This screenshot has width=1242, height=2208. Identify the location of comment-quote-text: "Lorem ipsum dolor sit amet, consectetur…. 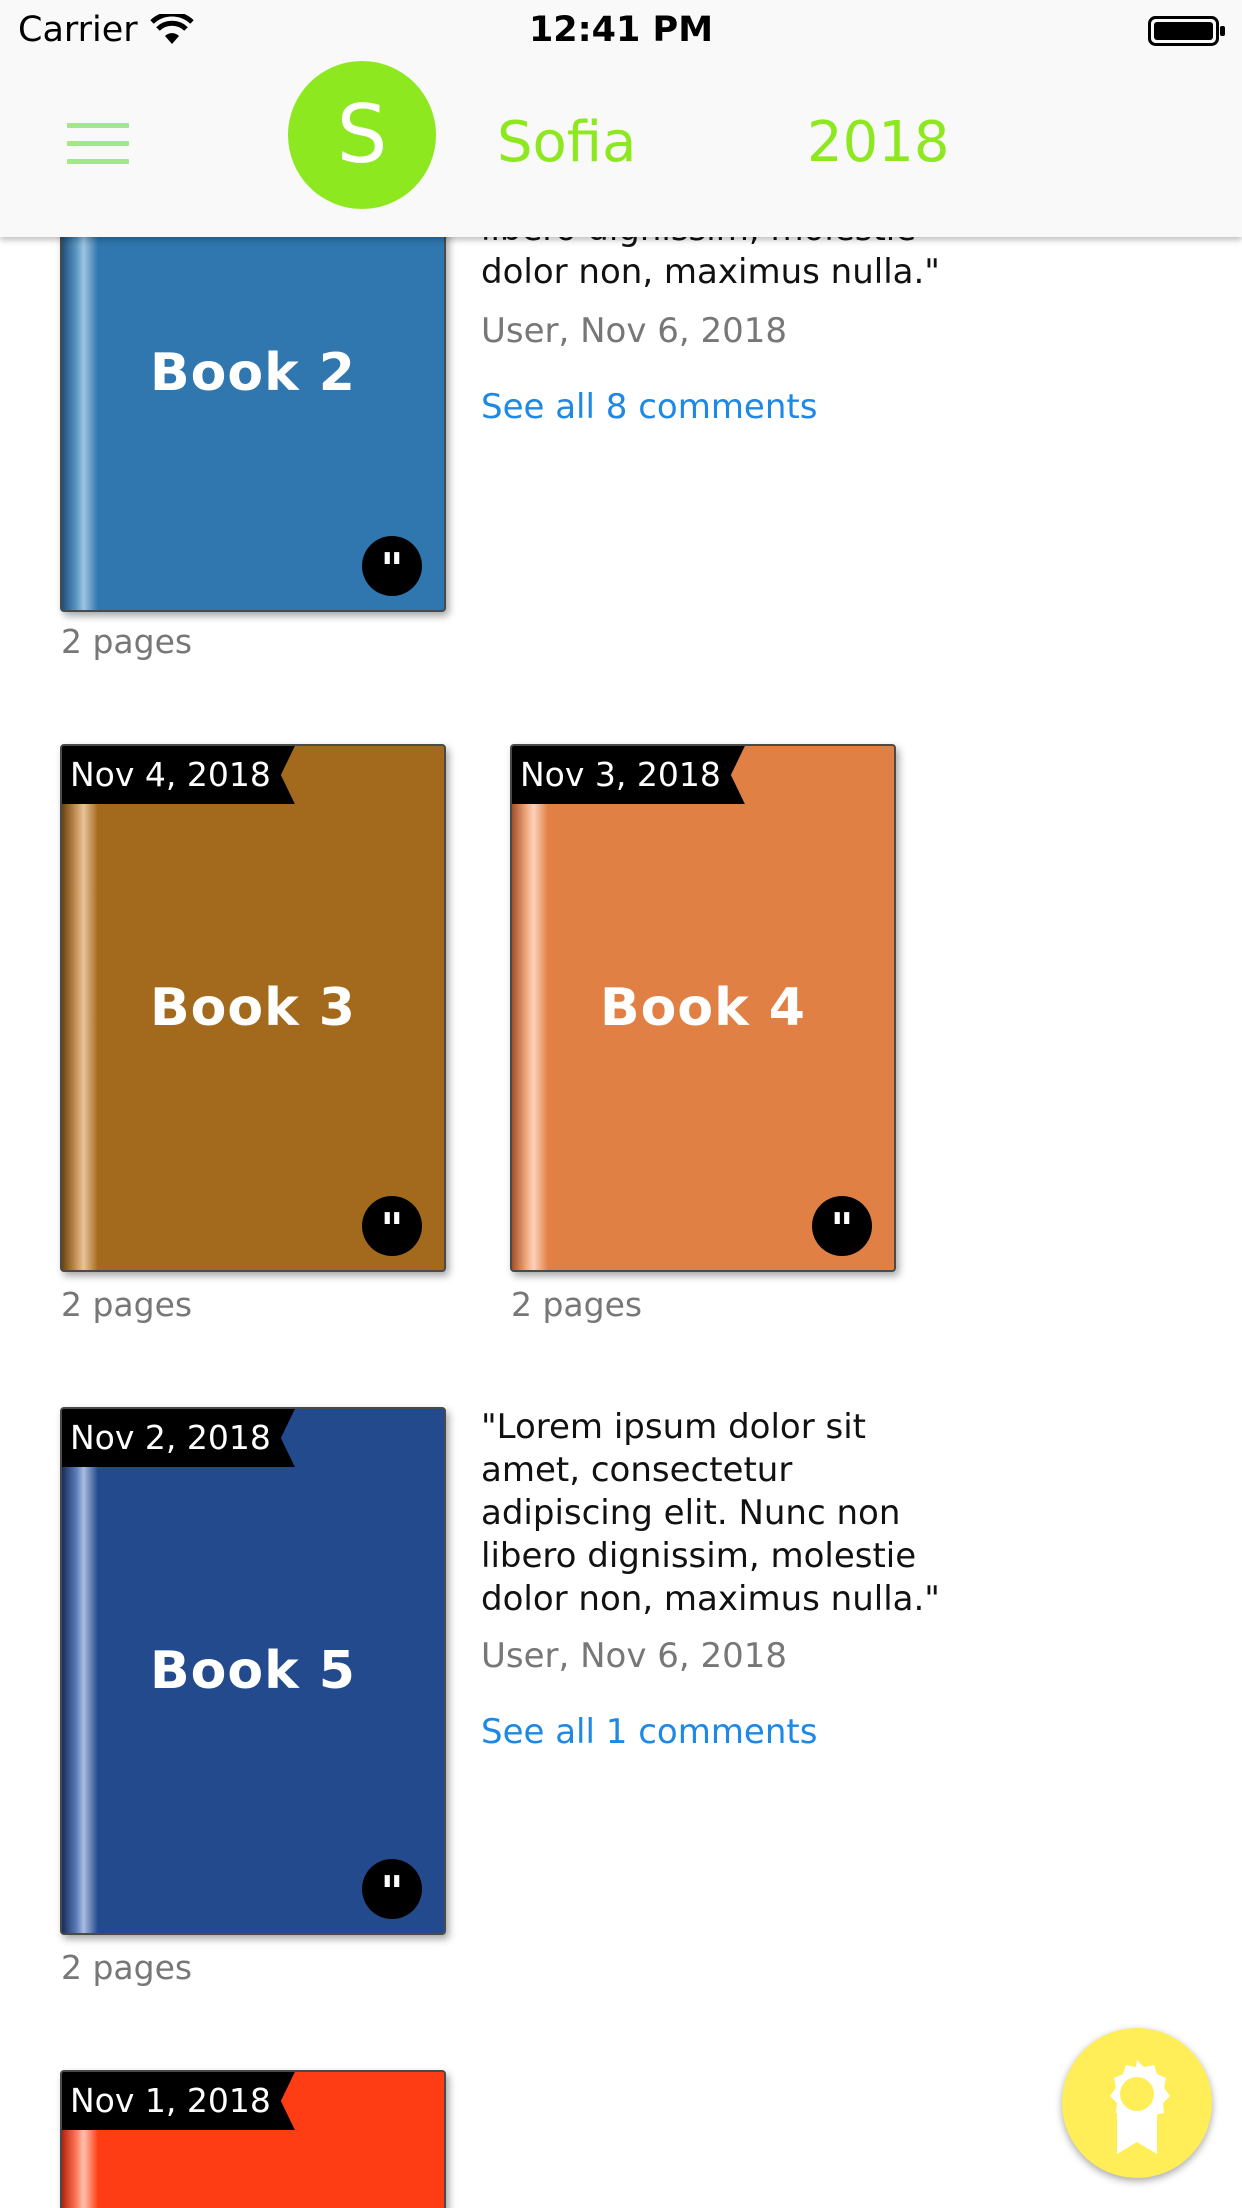
(710, 1513).